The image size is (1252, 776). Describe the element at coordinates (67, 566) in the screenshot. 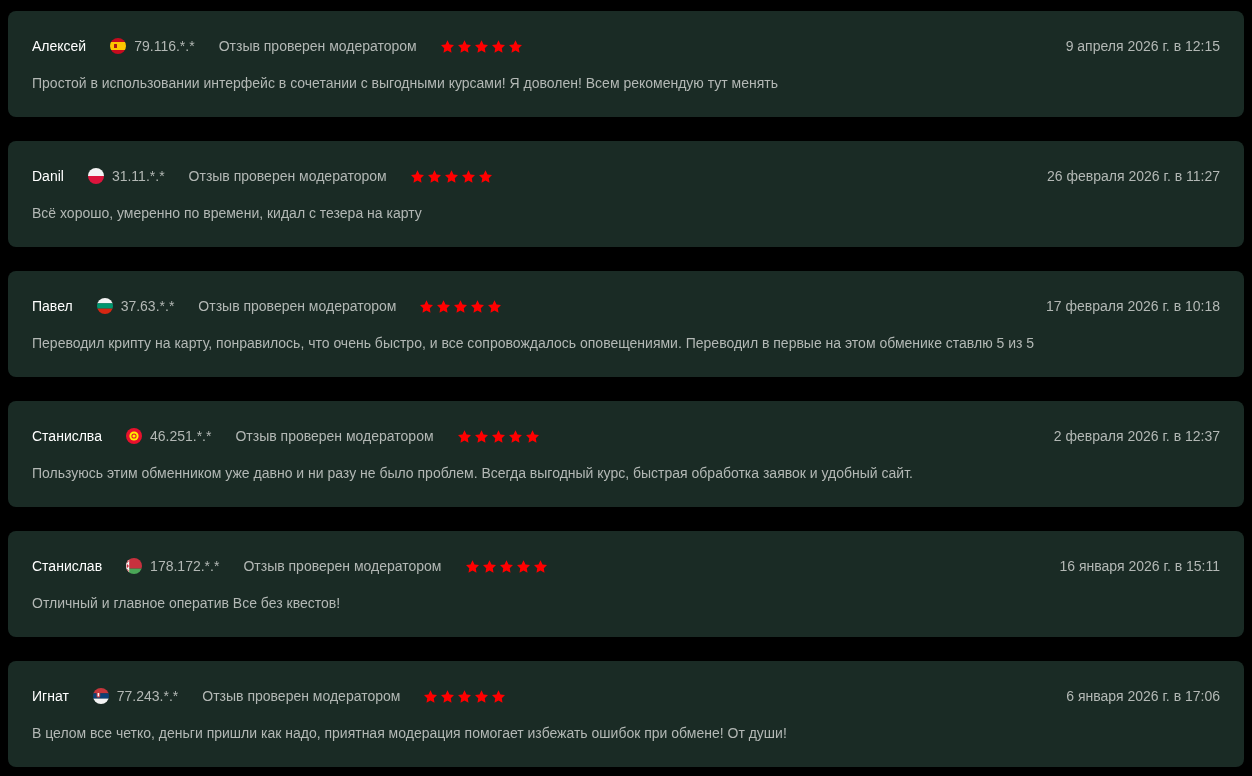

I see `author-name: Станислав` at that location.